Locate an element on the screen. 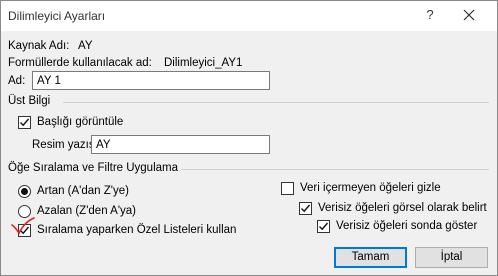 This screenshot has height=276, width=498. show-header-label: Başlığı görüntüle is located at coordinates (80, 122).